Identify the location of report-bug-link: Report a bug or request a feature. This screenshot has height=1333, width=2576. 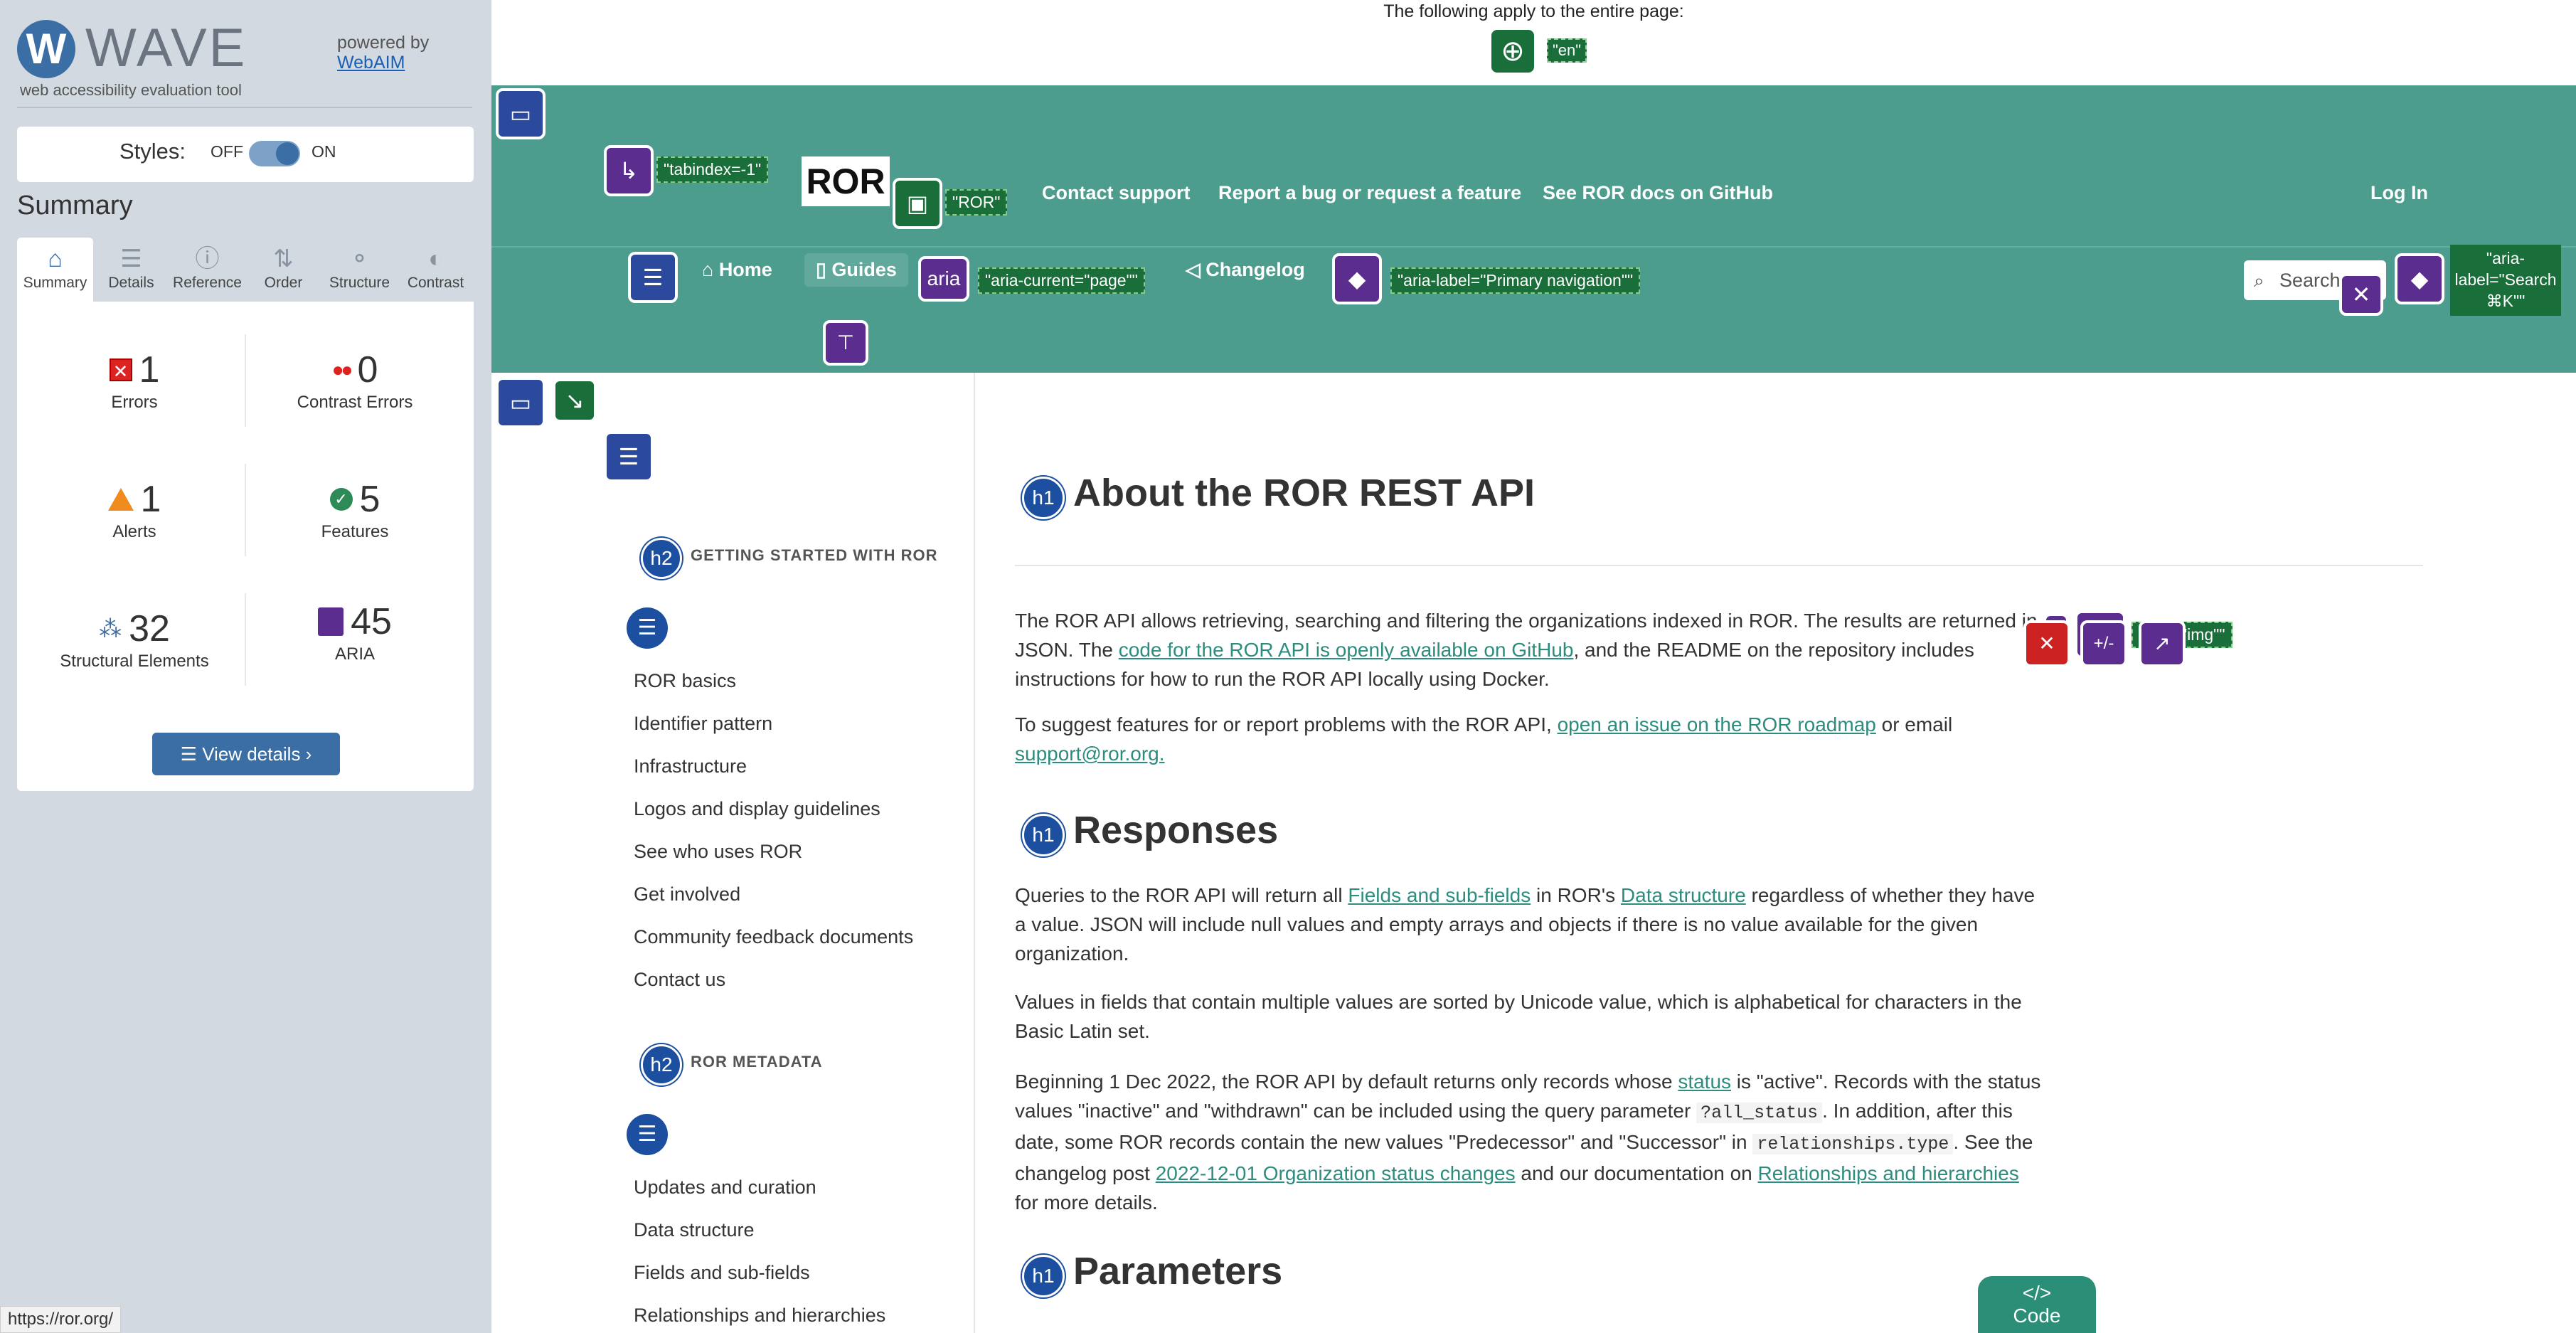
(1369, 193).